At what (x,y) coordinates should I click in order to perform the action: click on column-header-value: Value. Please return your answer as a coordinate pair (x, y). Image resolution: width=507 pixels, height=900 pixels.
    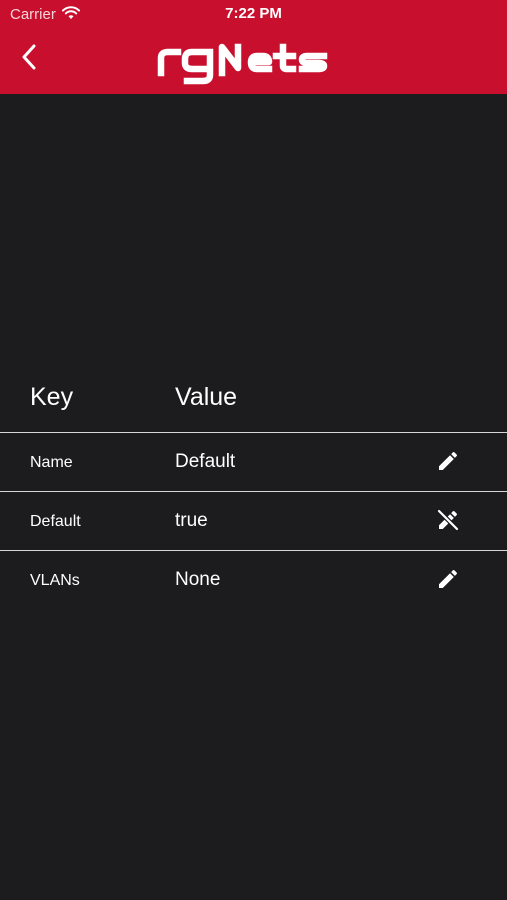
    Looking at the image, I should click on (206, 397).